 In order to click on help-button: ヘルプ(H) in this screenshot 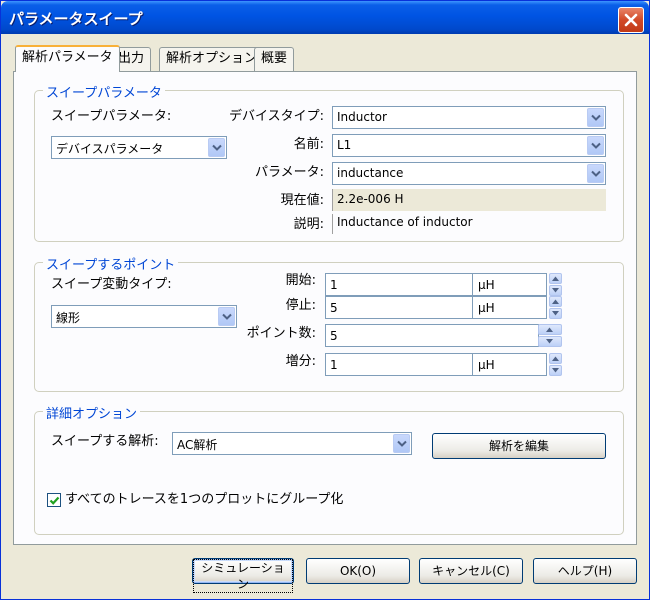, I will do `click(585, 571)`.